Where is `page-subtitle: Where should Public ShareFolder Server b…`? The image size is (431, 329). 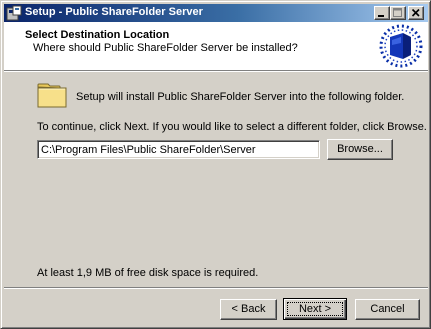
page-subtitle: Where should Public ShareFolder Server b… is located at coordinates (165, 48).